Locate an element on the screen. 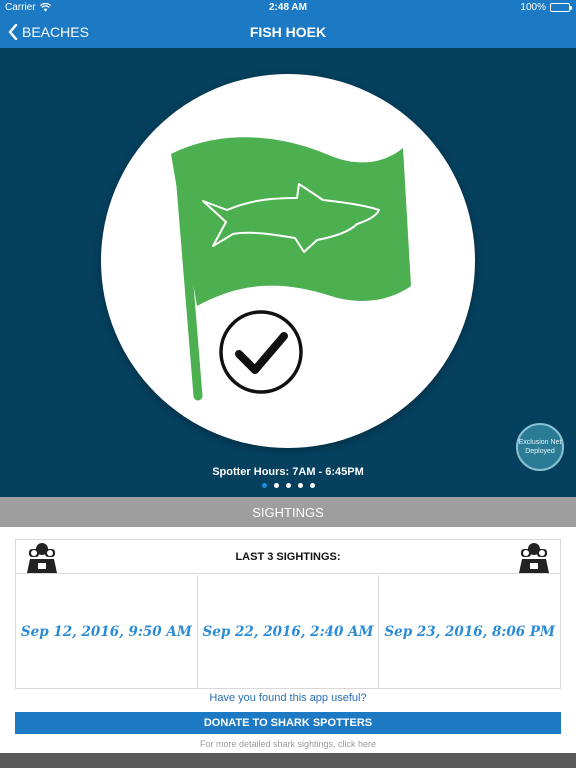  bottom-bar is located at coordinates (288, 760).